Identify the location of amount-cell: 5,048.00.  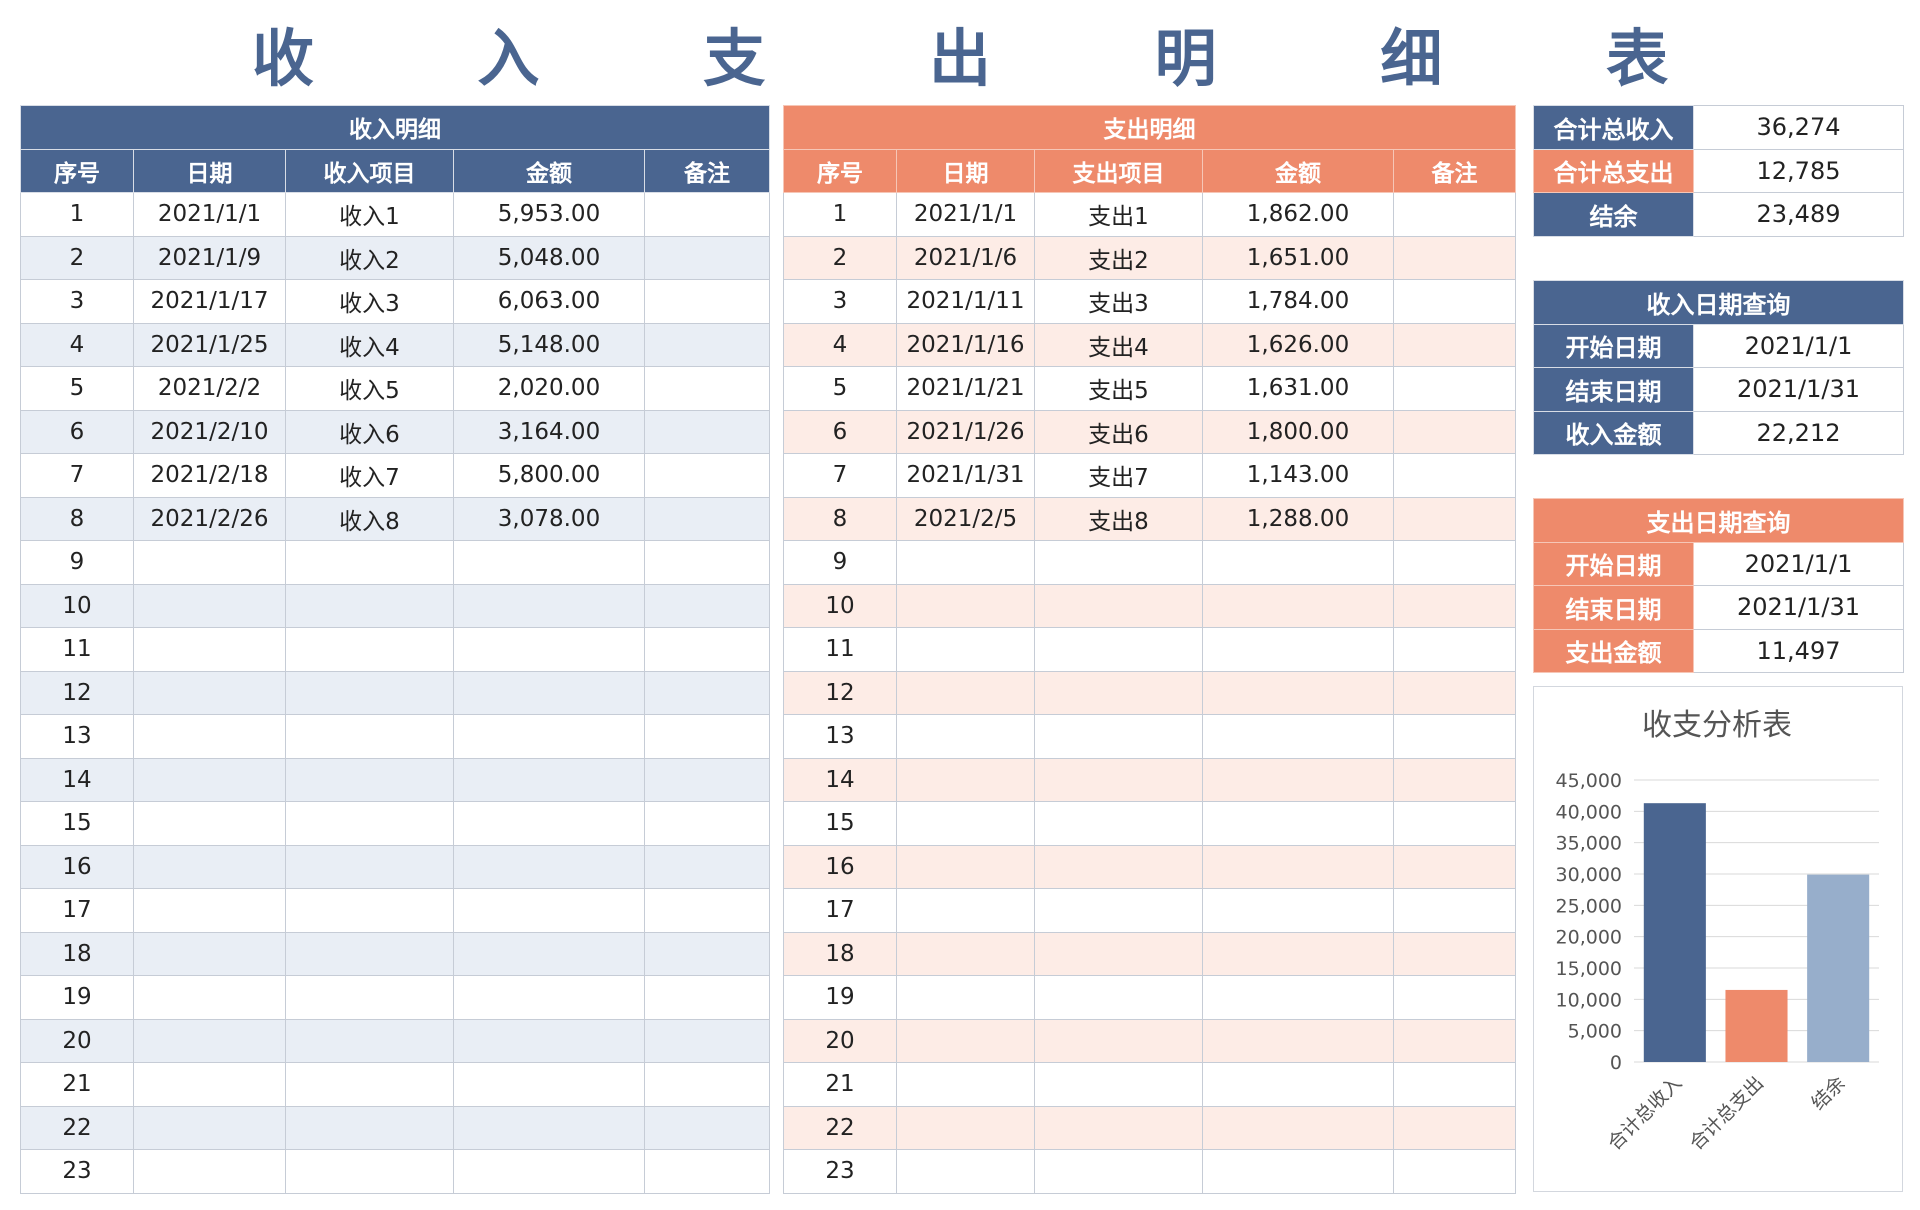
(549, 257).